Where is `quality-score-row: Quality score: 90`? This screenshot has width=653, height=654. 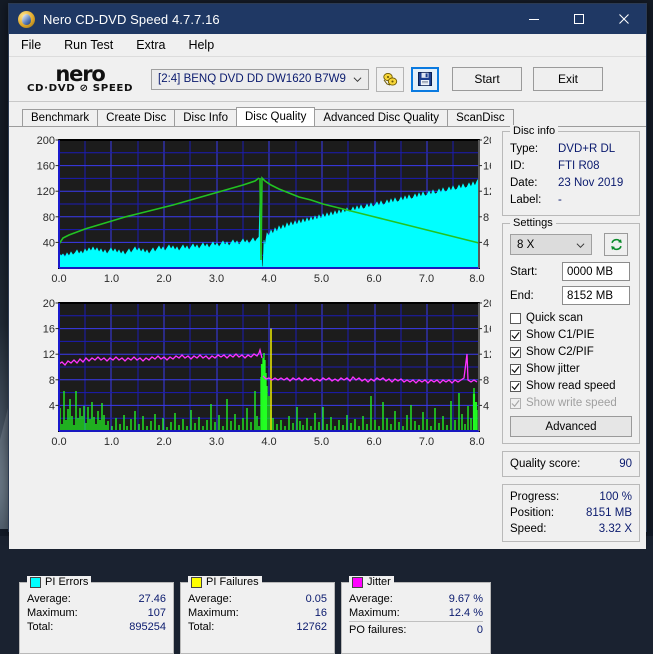
quality-score-row: Quality score: 90 is located at coordinates (571, 464).